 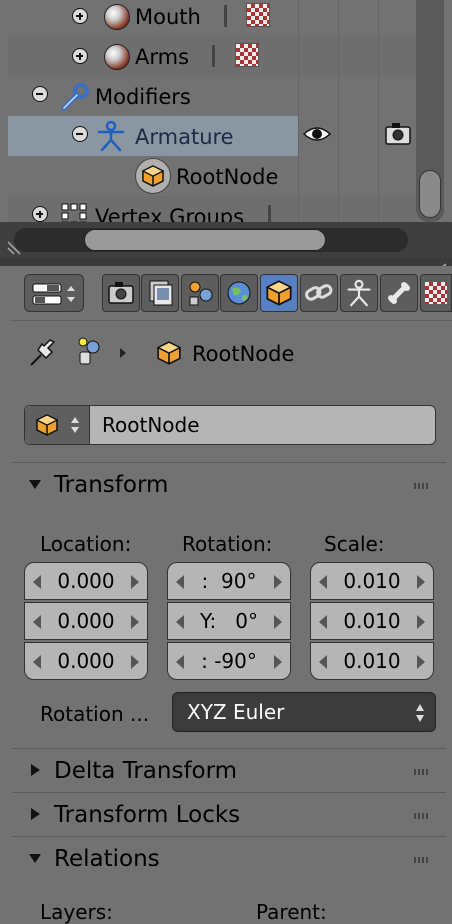 What do you see at coordinates (35, 858) in the screenshot?
I see `expanded-triangle-icon` at bounding box center [35, 858].